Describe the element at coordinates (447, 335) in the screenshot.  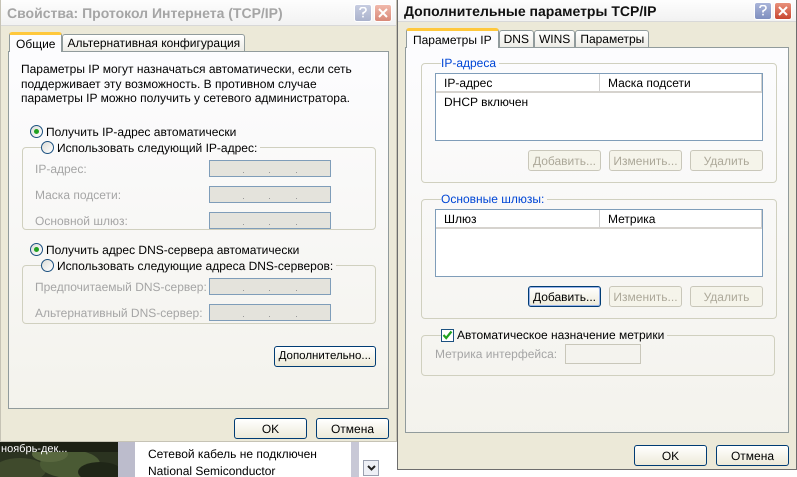
I see `checkbox` at that location.